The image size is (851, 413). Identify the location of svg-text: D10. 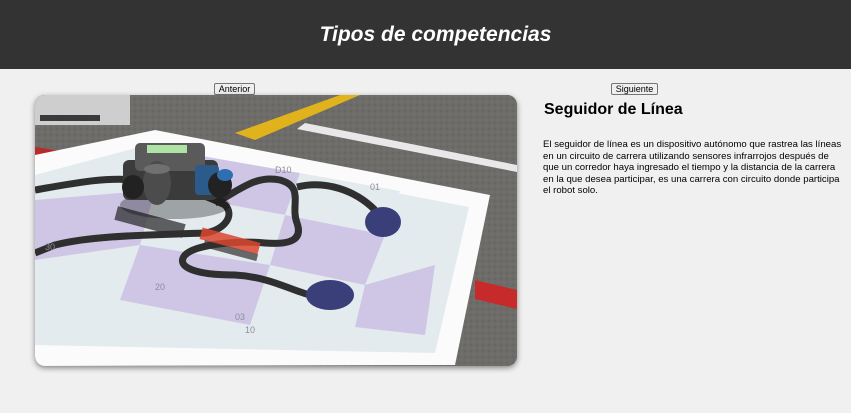
(283, 170).